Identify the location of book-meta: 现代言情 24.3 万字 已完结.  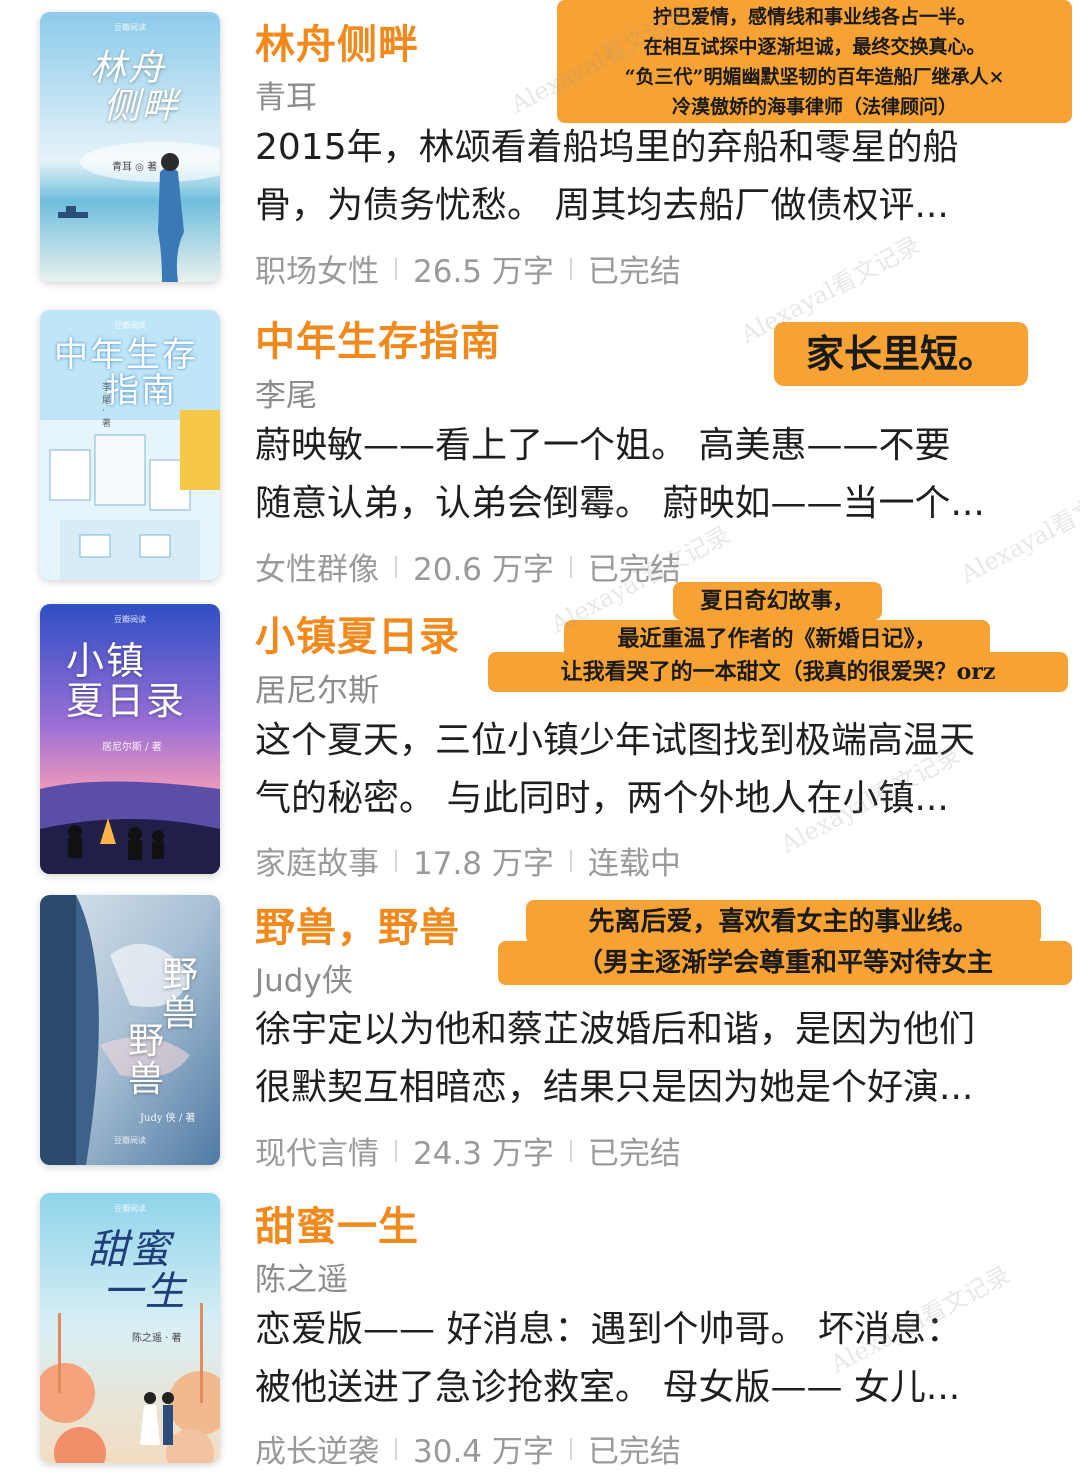
(468, 1150).